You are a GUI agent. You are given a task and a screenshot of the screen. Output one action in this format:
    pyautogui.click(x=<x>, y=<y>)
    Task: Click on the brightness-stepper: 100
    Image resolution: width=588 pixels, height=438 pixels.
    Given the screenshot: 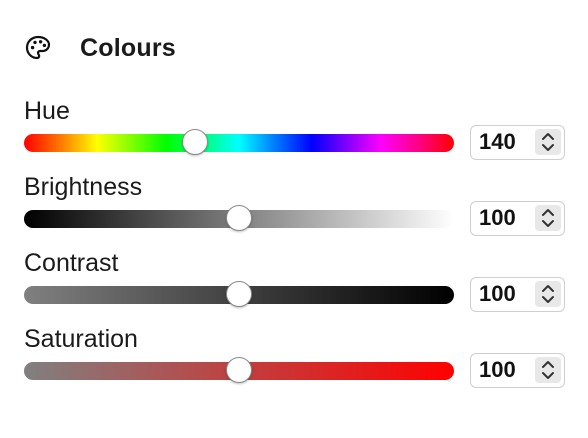 What is the action you would take?
    pyautogui.click(x=517, y=218)
    